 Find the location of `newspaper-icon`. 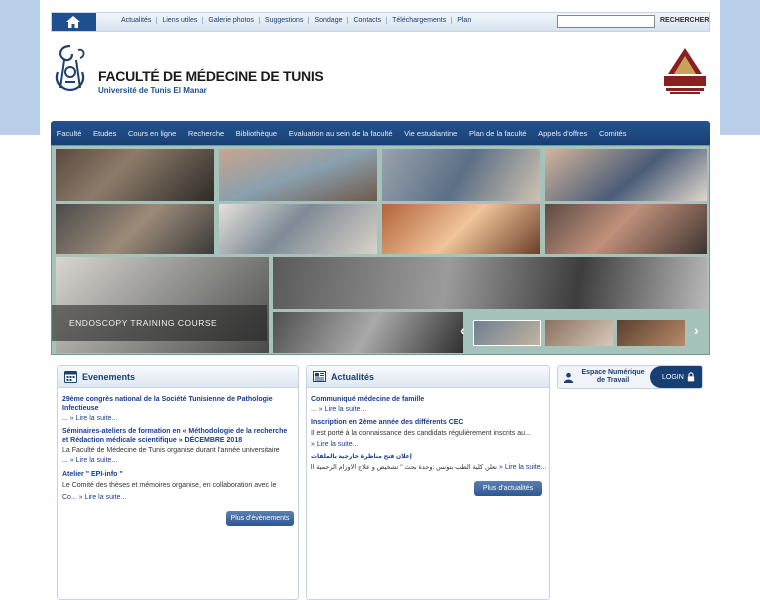

newspaper-icon is located at coordinates (319, 376).